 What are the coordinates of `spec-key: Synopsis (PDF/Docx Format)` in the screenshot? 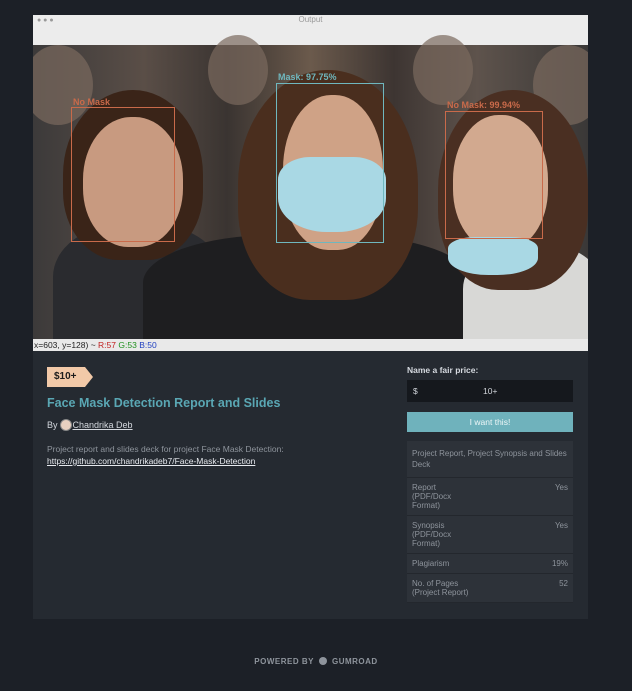 It's located at (432, 534).